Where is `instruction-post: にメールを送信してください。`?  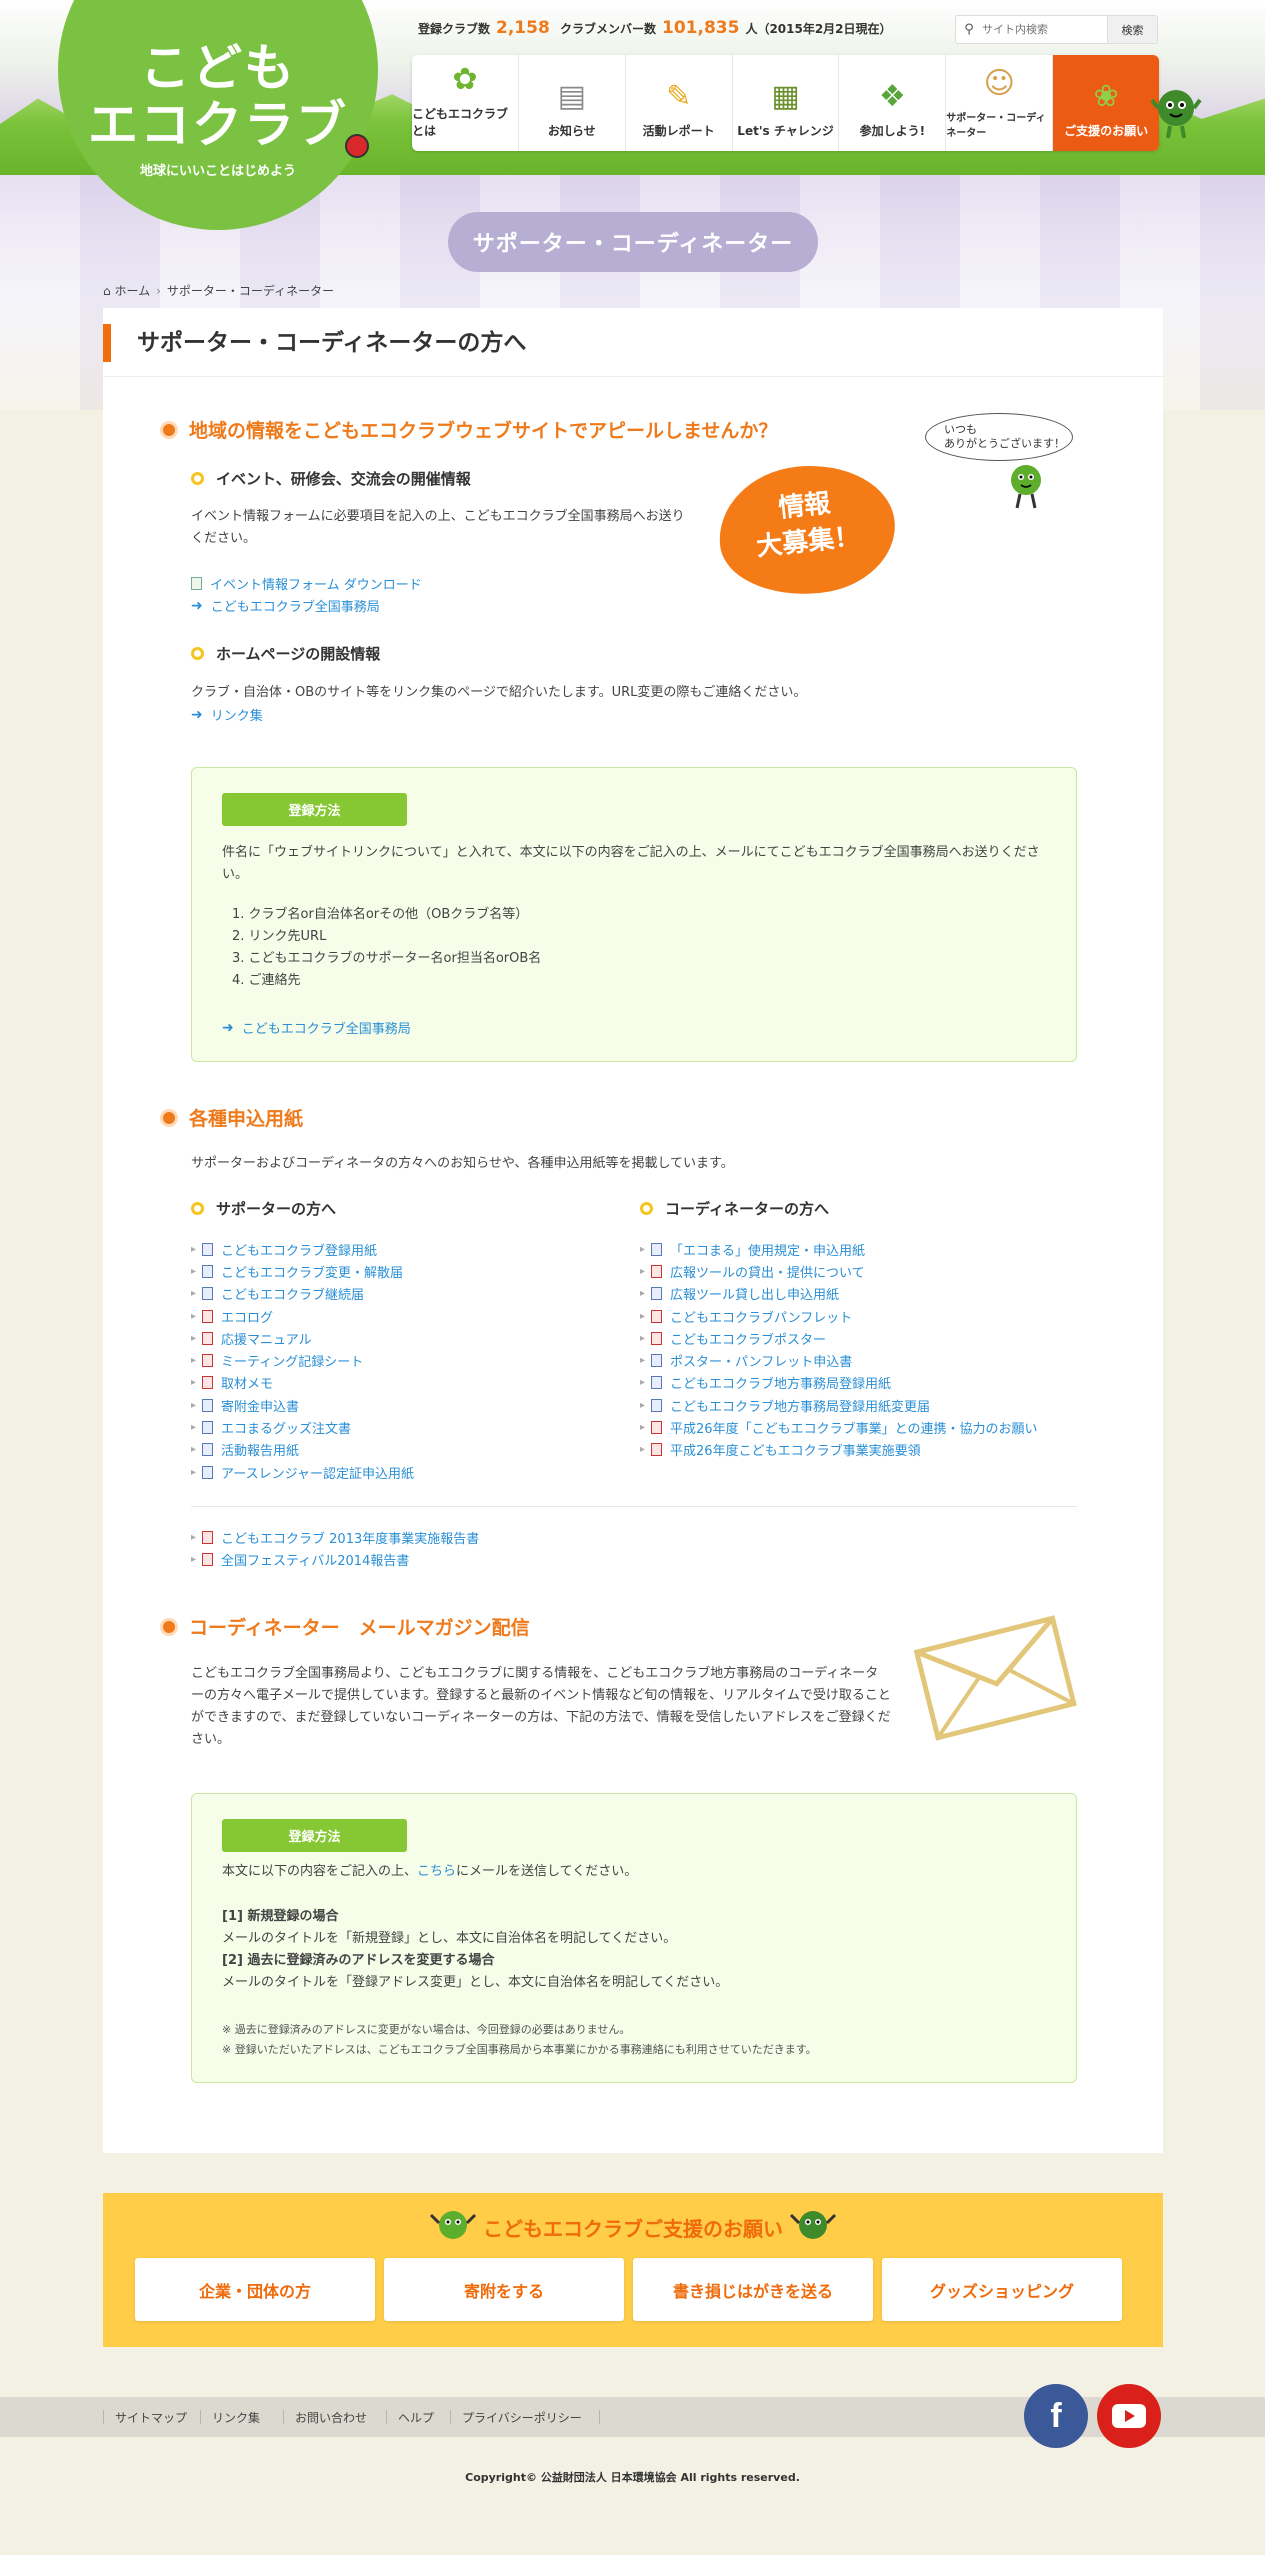 instruction-post: にメールを送信してください。 is located at coordinates (547, 1871).